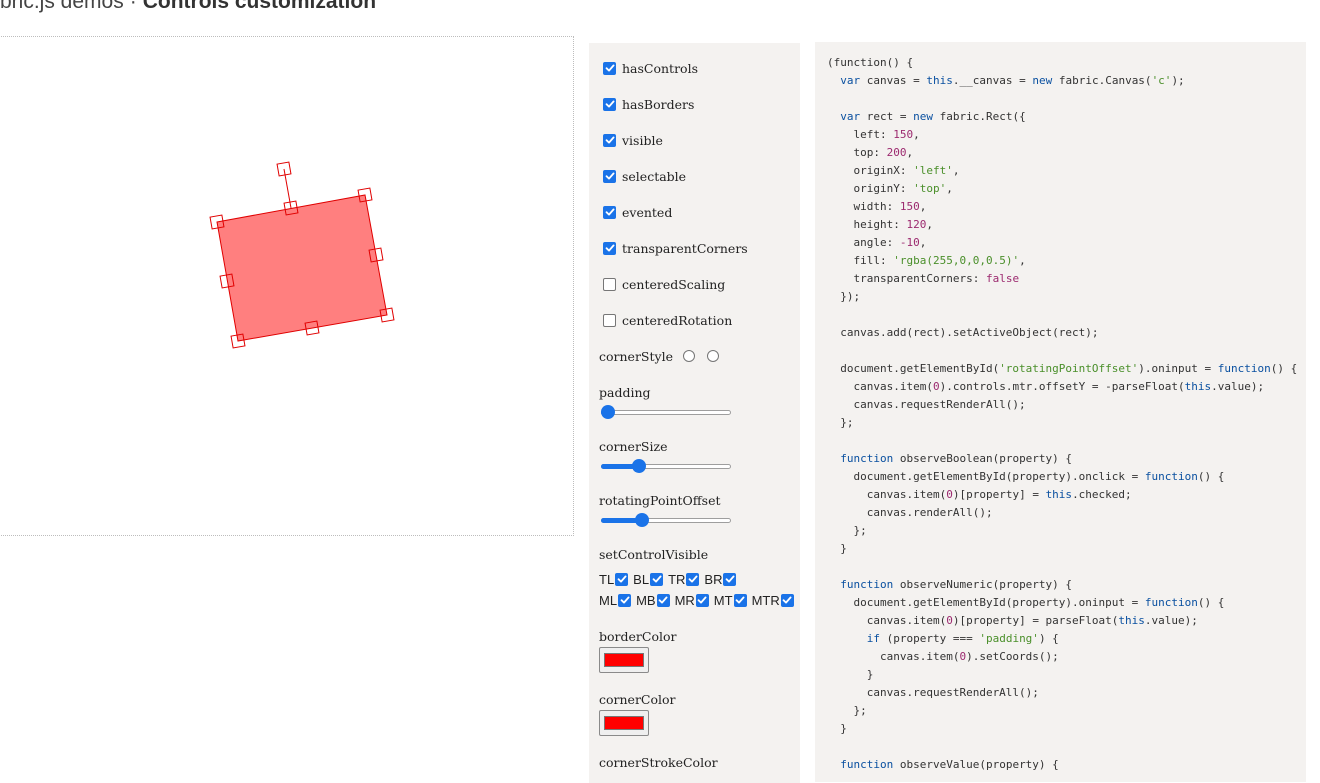 This screenshot has height=783, width=1320. I want to click on centeredRotation-checkbox, so click(609, 320).